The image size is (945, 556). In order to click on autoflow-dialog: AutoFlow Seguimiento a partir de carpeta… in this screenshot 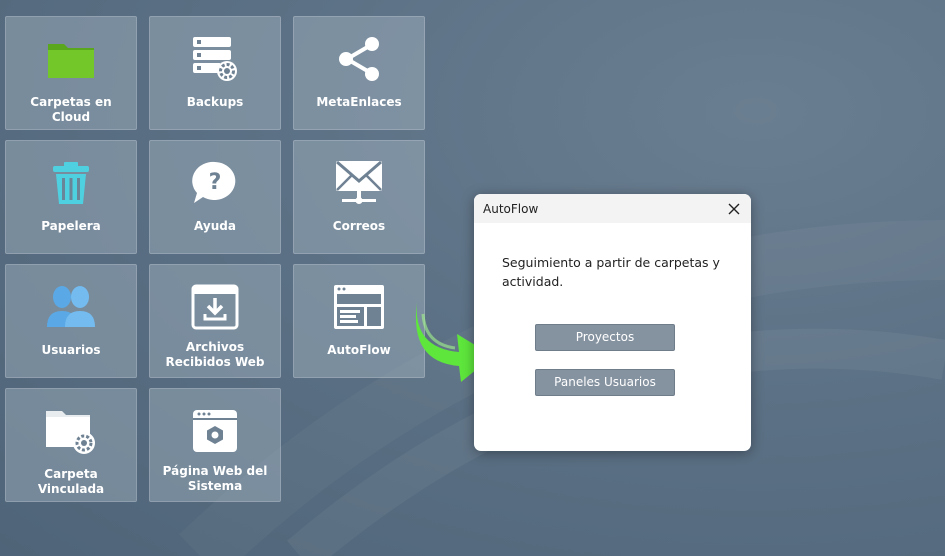, I will do `click(612, 322)`.